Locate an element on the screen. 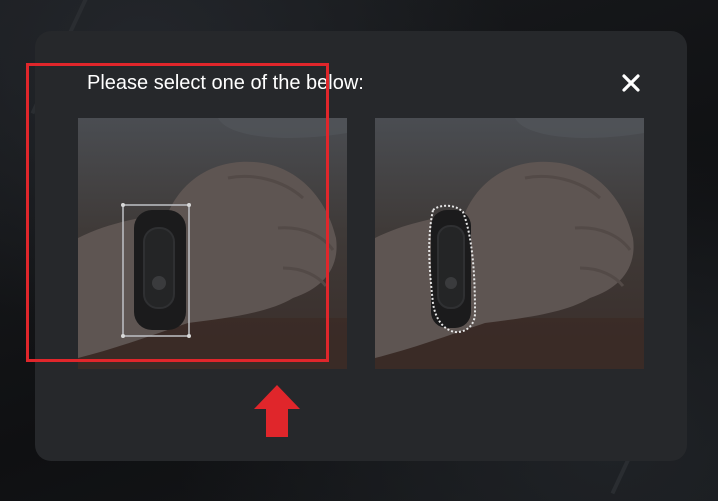 This screenshot has width=718, height=501. arrow-up-icon is located at coordinates (277, 413).